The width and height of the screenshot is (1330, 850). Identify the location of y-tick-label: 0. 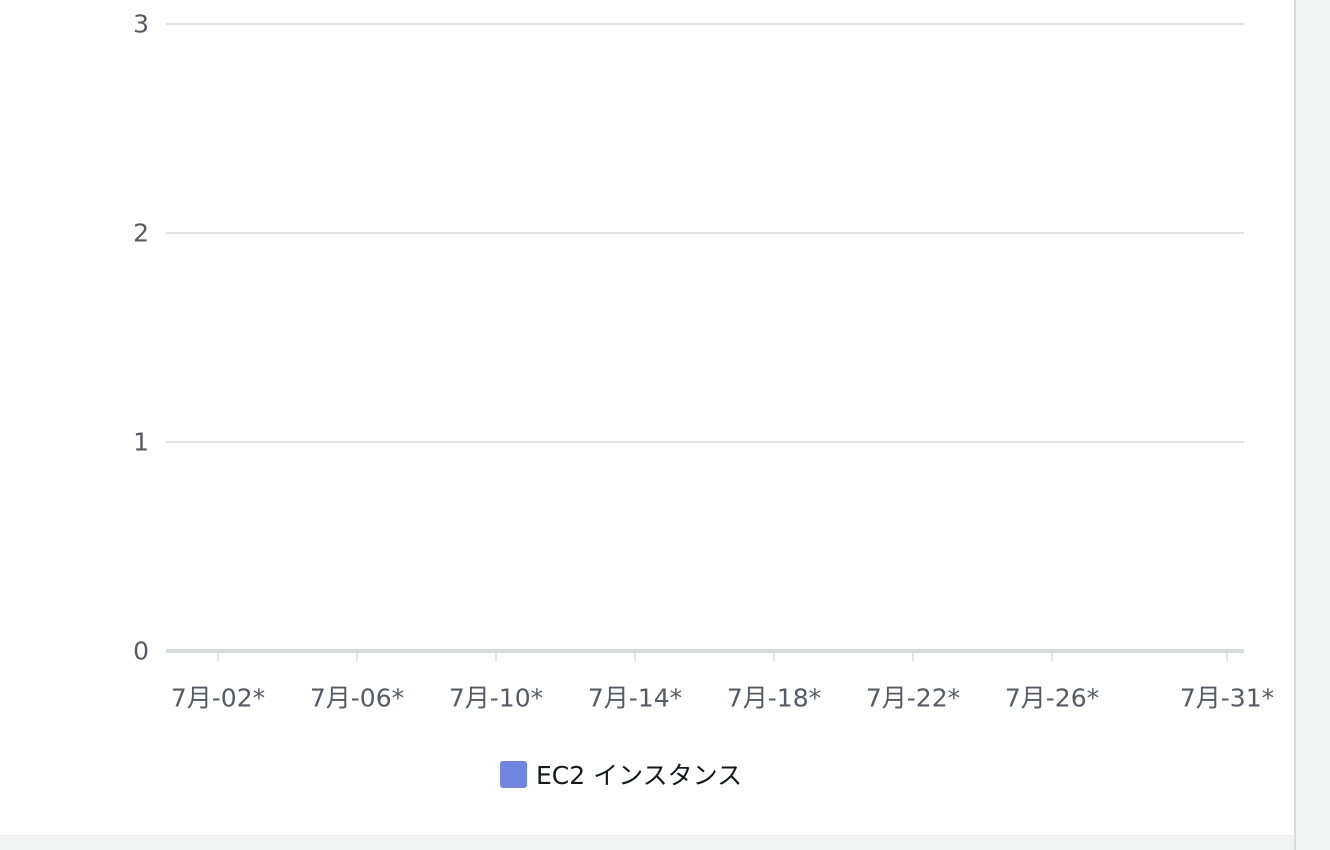
(141, 651).